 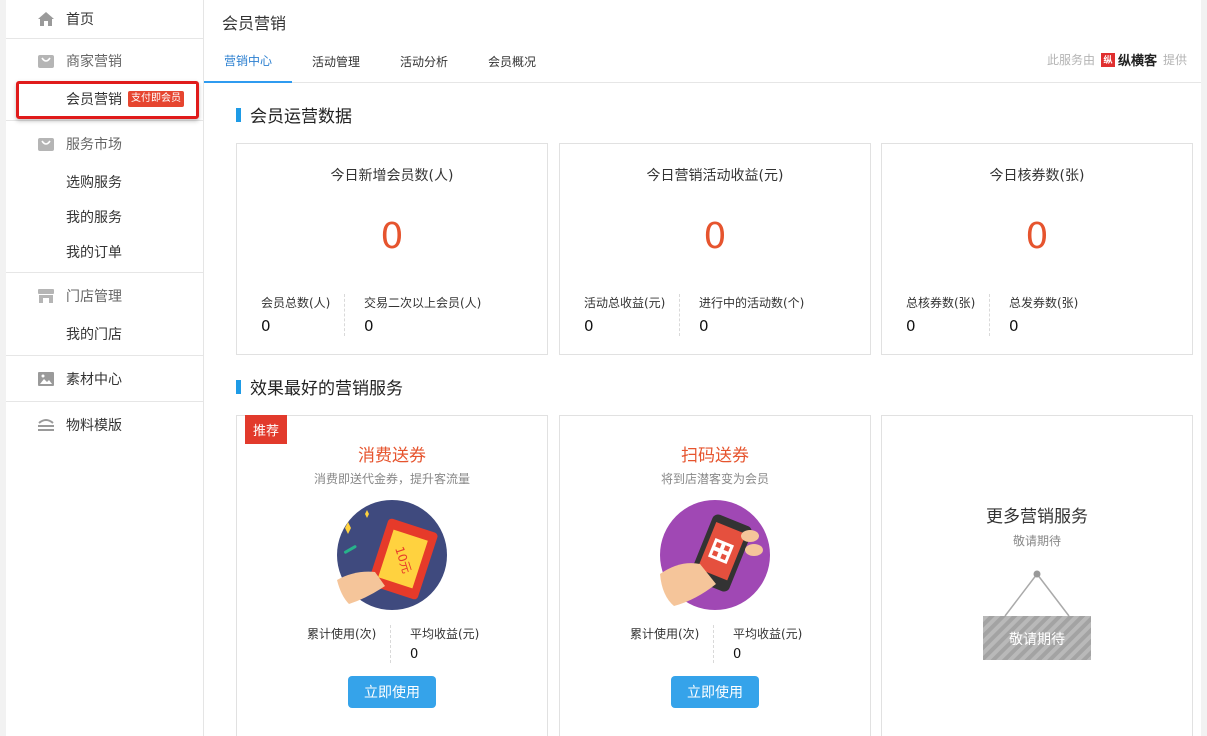 I want to click on sidebar-item-home: 首页, so click(x=104, y=19).